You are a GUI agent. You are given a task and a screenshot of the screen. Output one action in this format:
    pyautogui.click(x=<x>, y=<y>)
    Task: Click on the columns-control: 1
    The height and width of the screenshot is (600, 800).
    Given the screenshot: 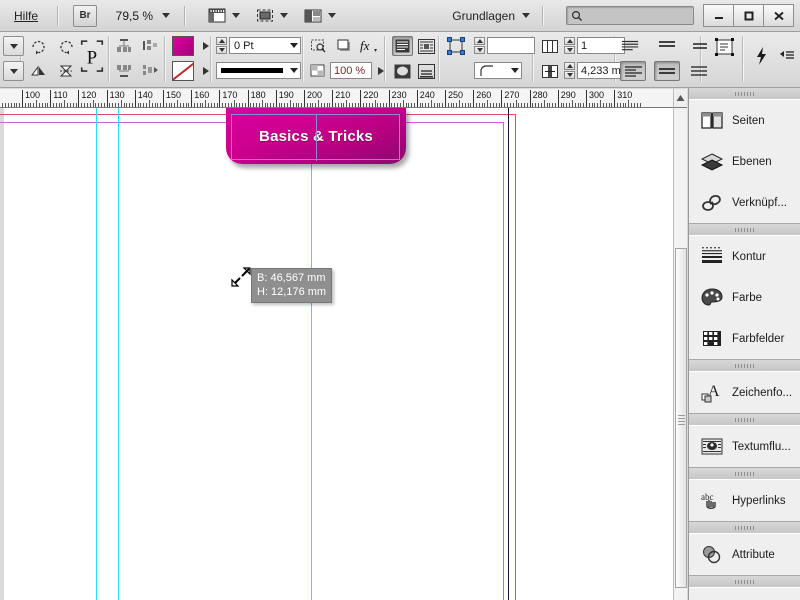 What is the action you would take?
    pyautogui.click(x=594, y=45)
    